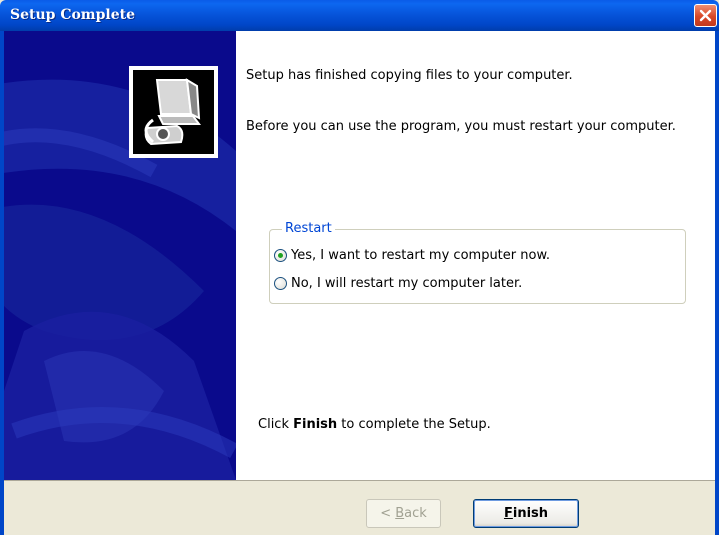 The image size is (719, 535). I want to click on setup-icon-frame, so click(173, 112).